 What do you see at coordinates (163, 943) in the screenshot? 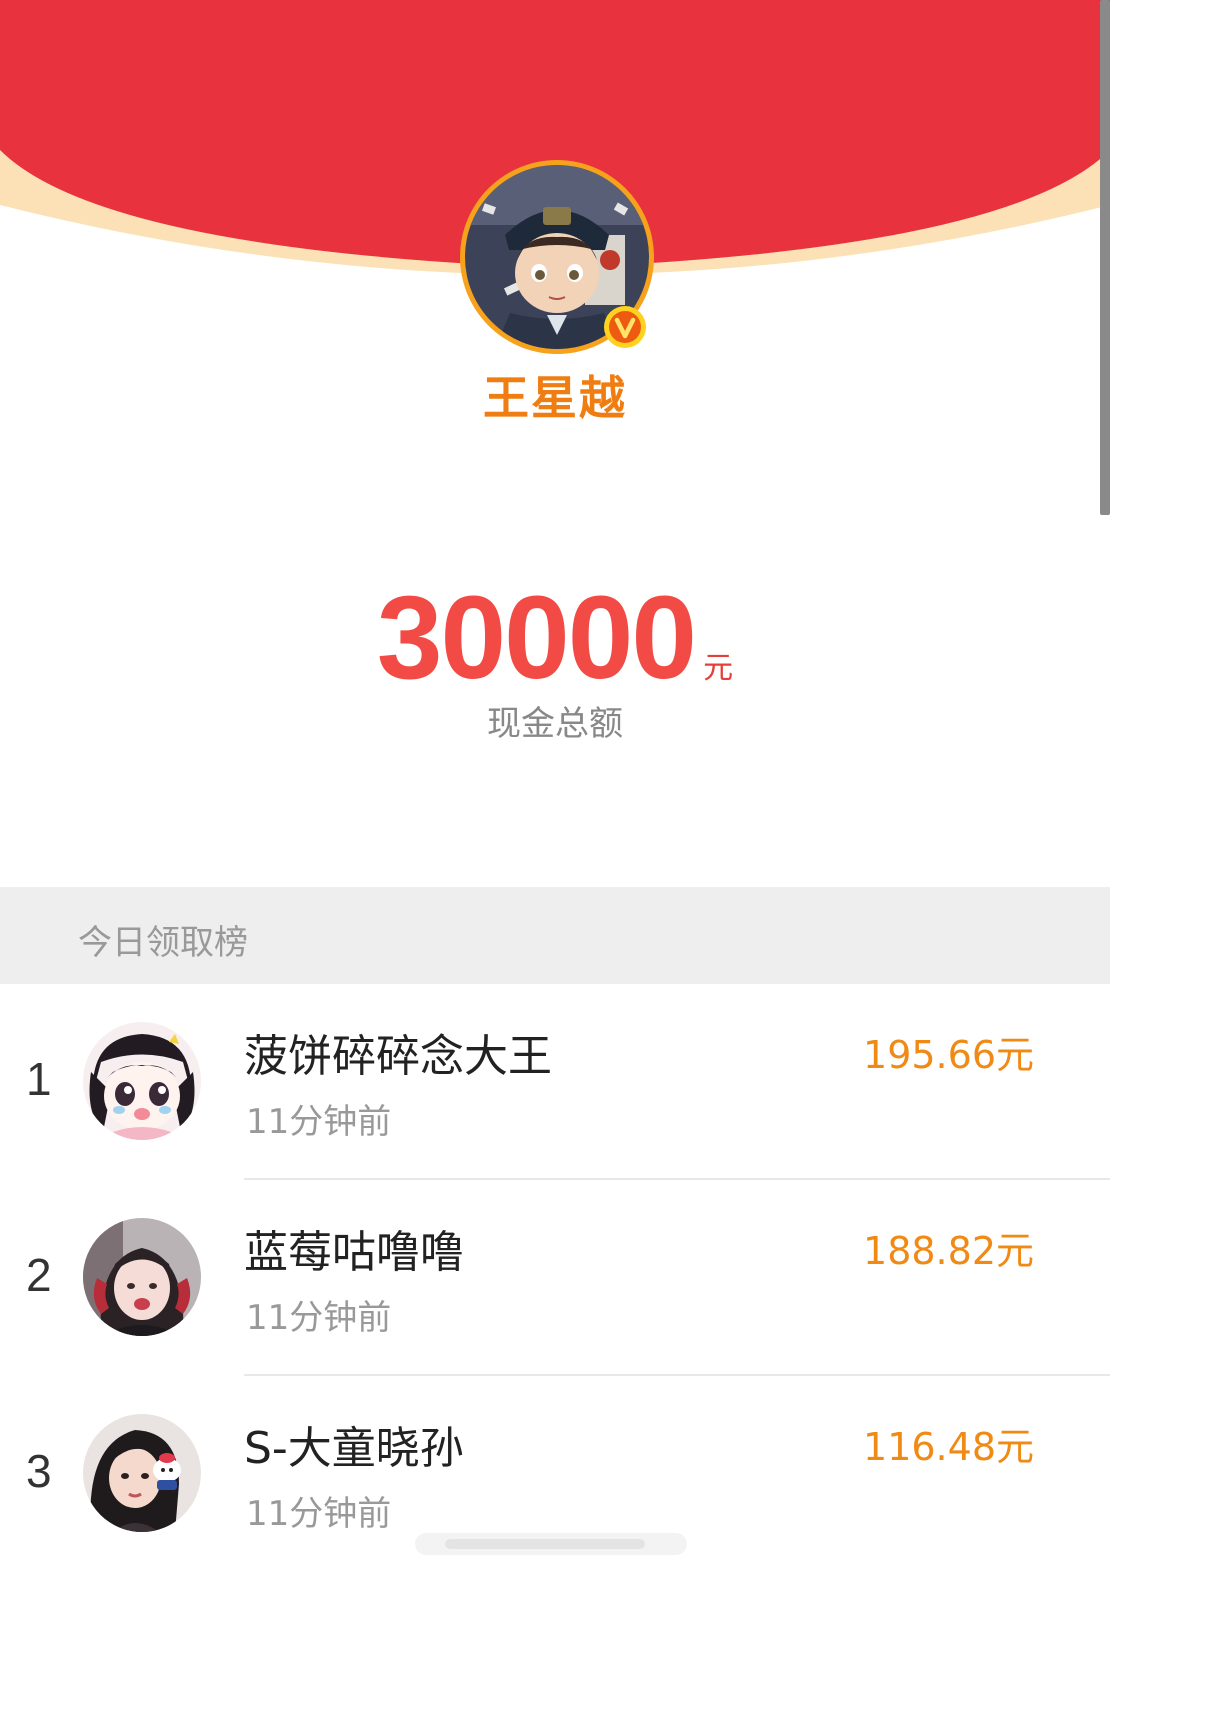
I see `leaderboard-title: 今日领取榜` at bounding box center [163, 943].